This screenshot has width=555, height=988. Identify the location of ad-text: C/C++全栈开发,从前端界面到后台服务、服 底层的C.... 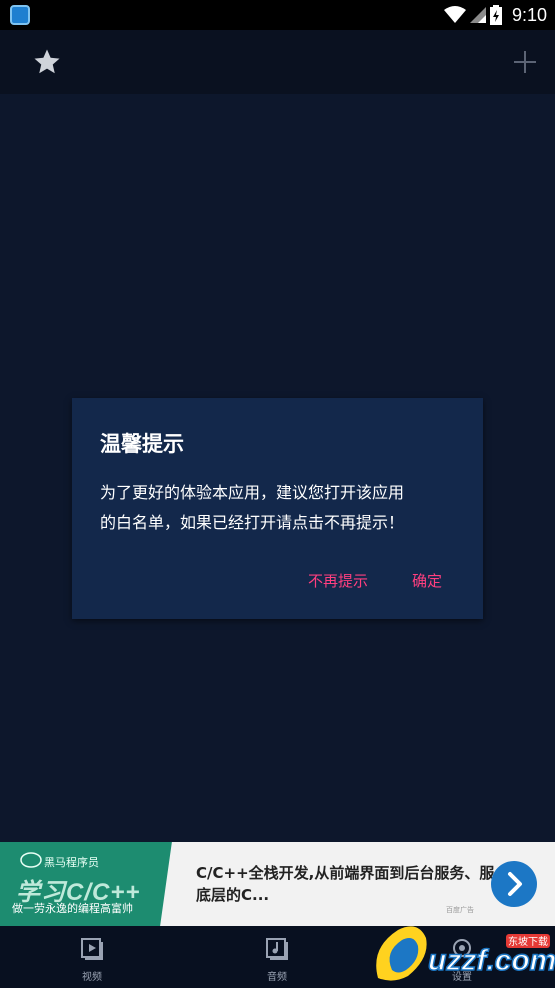
(346, 884).